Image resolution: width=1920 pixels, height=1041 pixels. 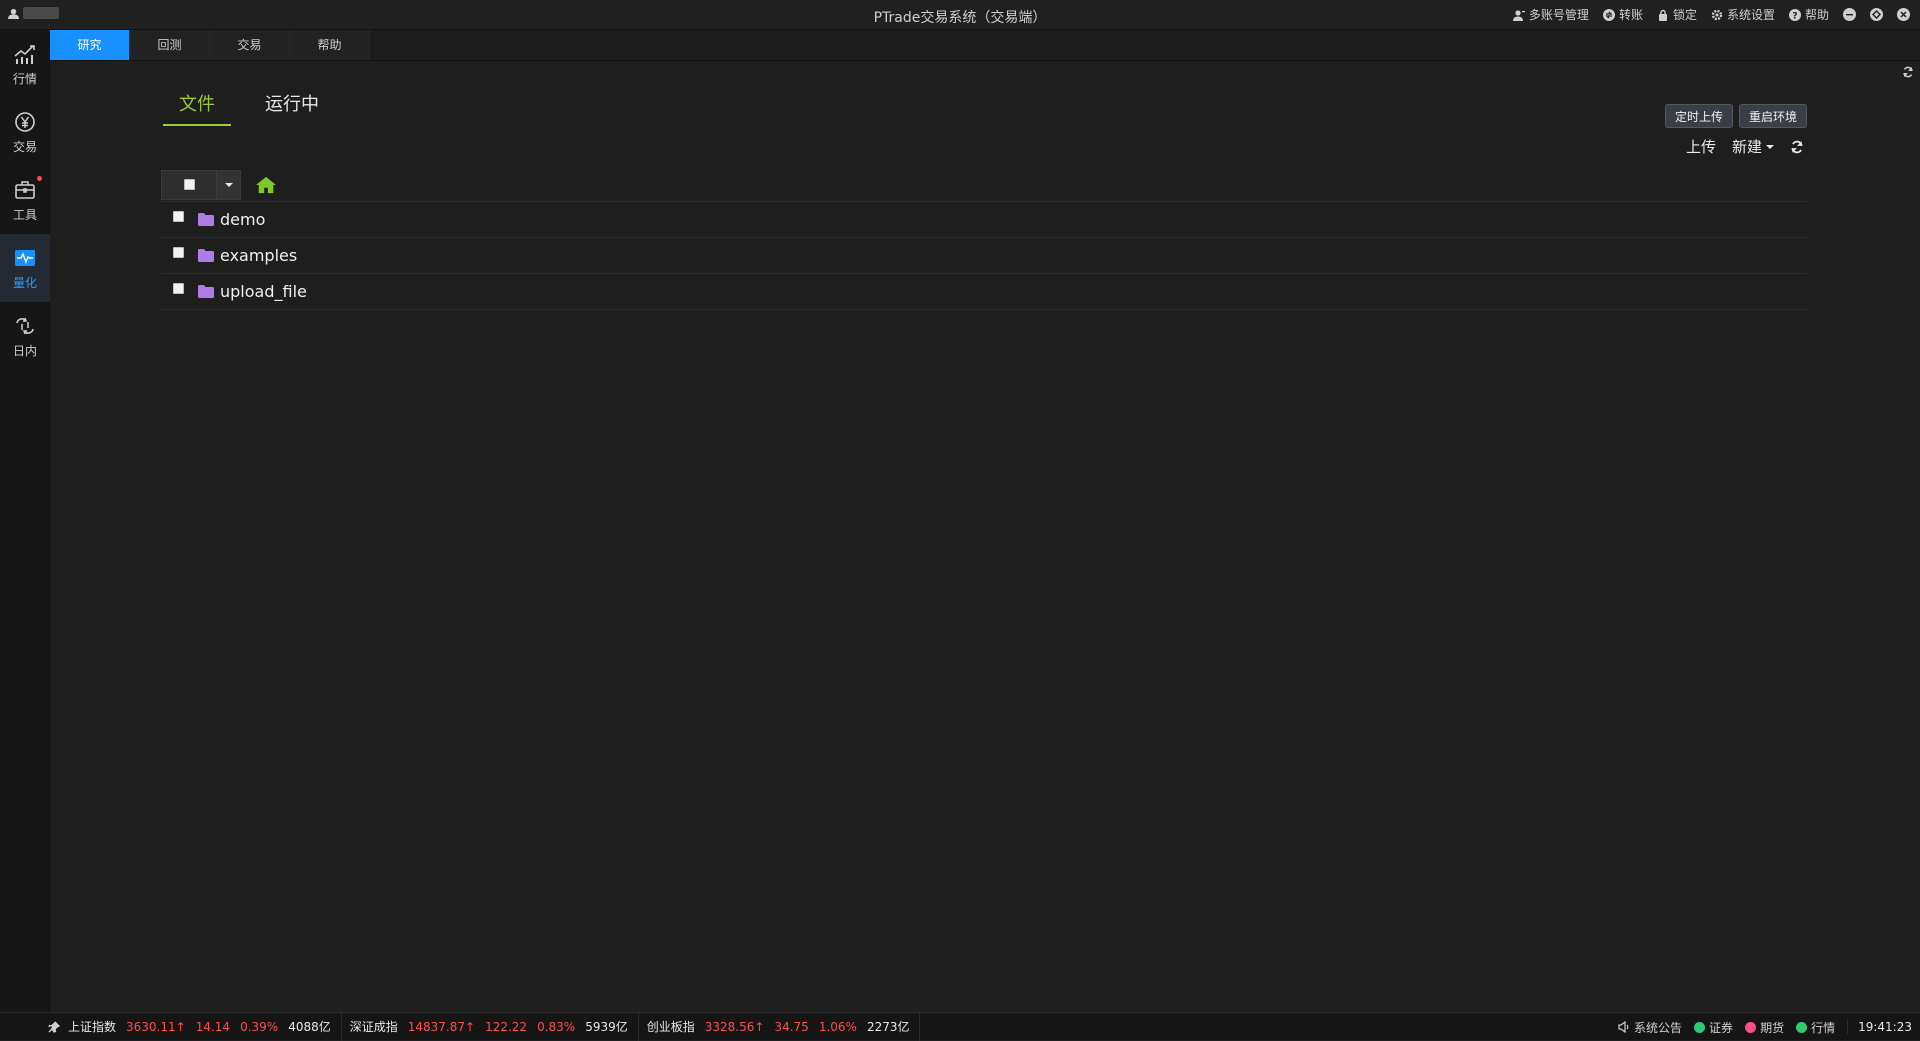 What do you see at coordinates (1908, 72) in the screenshot?
I see `refresh-page-icon` at bounding box center [1908, 72].